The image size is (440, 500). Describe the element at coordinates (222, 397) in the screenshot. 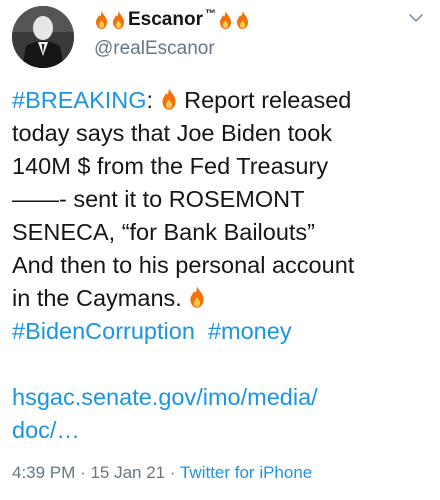

I see `url-link-line-1: hsgac.senate.gov/imo/media/` at that location.